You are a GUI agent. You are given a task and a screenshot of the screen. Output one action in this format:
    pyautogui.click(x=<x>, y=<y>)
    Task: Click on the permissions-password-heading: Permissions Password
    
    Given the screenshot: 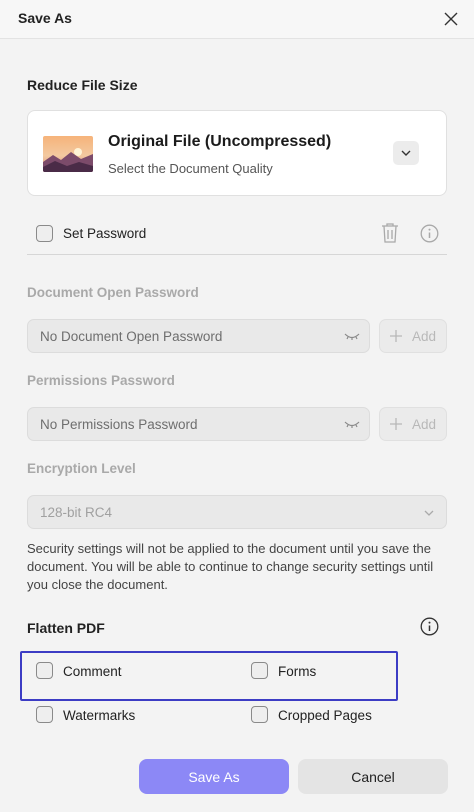 What is the action you would take?
    pyautogui.click(x=101, y=380)
    